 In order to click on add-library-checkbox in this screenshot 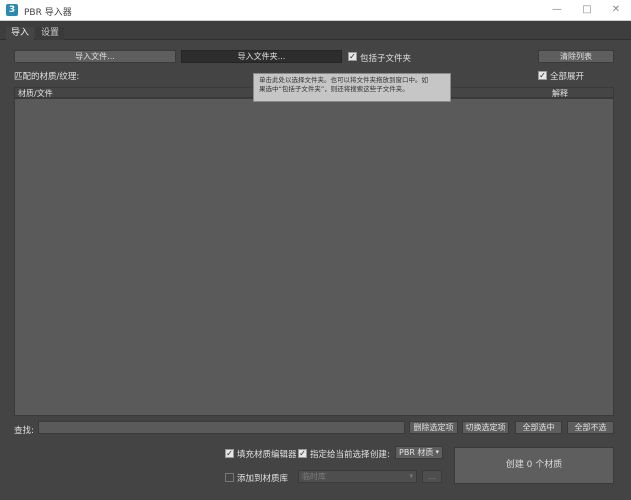, I will do `click(229, 477)`.